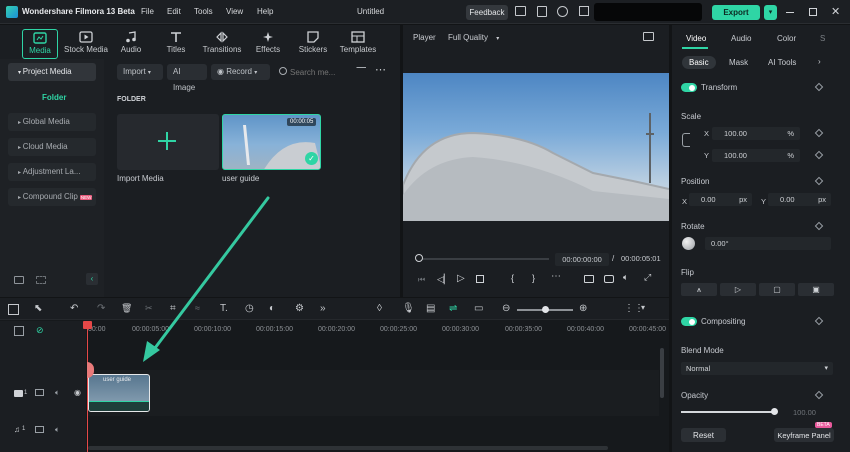  Describe the element at coordinates (799, 199) in the screenshot. I see `position-y-field: 0.00 px` at that location.